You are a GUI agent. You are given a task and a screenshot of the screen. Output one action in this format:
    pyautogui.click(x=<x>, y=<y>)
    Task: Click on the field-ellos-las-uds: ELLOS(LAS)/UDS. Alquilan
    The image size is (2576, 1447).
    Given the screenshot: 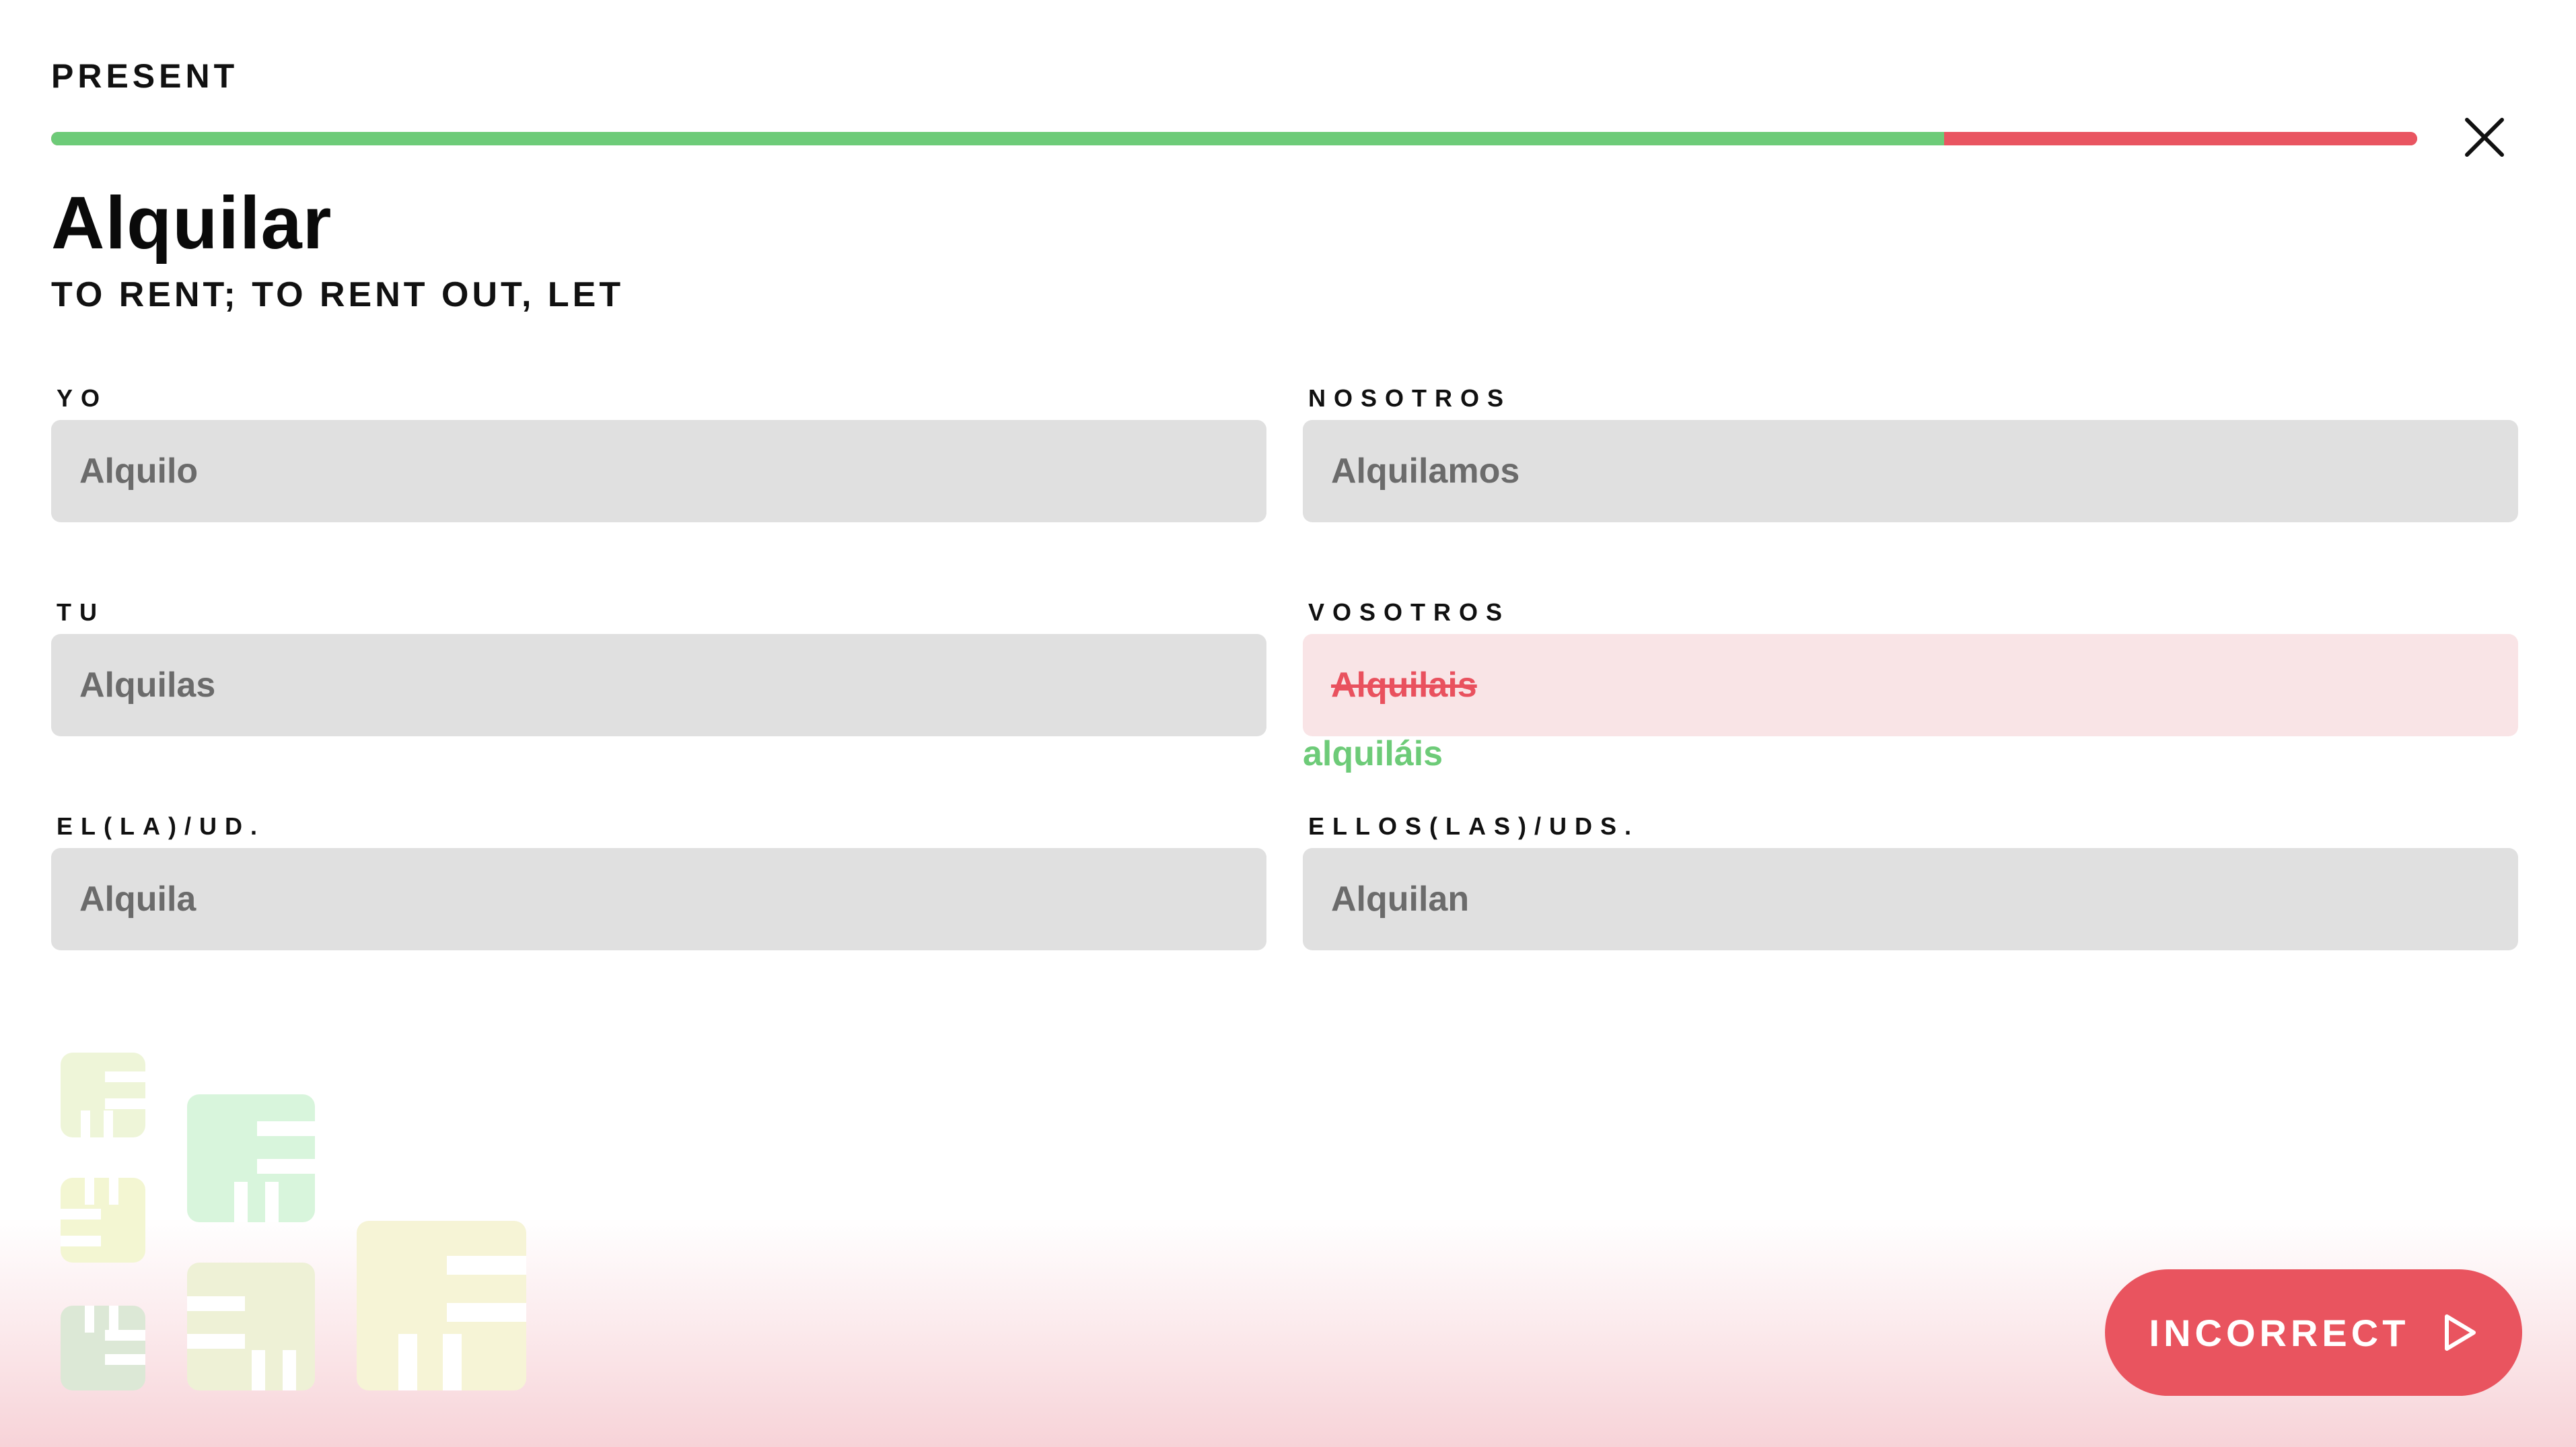 What is the action you would take?
    pyautogui.click(x=1910, y=881)
    